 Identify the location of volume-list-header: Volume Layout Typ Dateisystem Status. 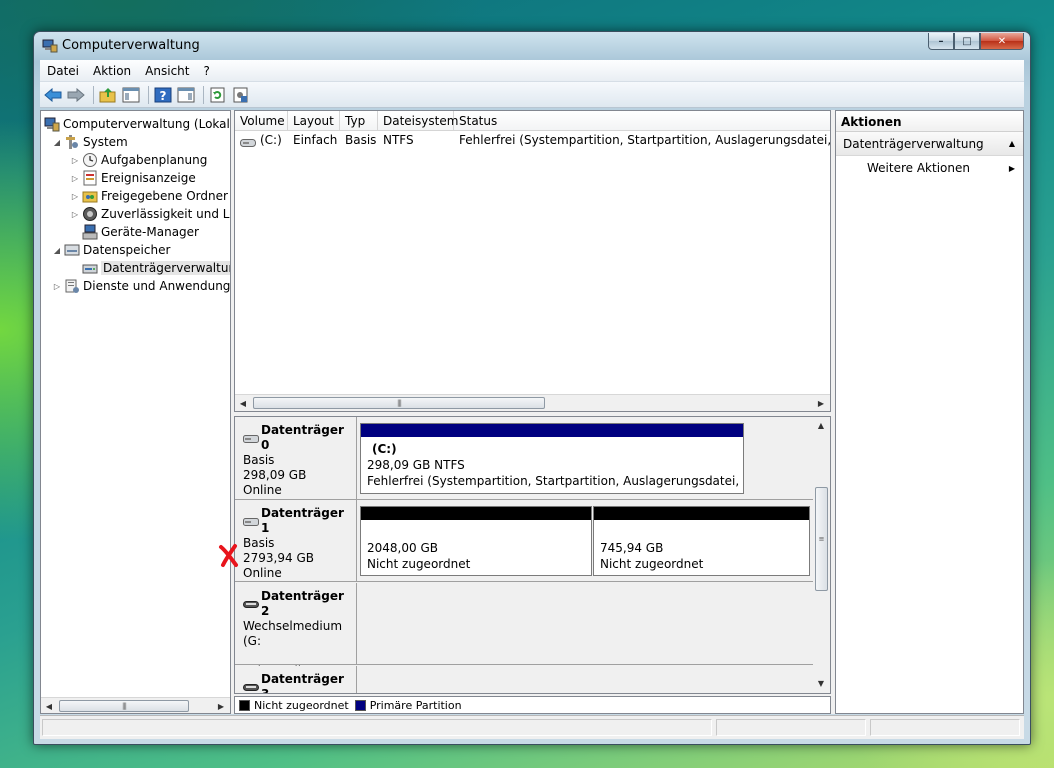
(532, 121).